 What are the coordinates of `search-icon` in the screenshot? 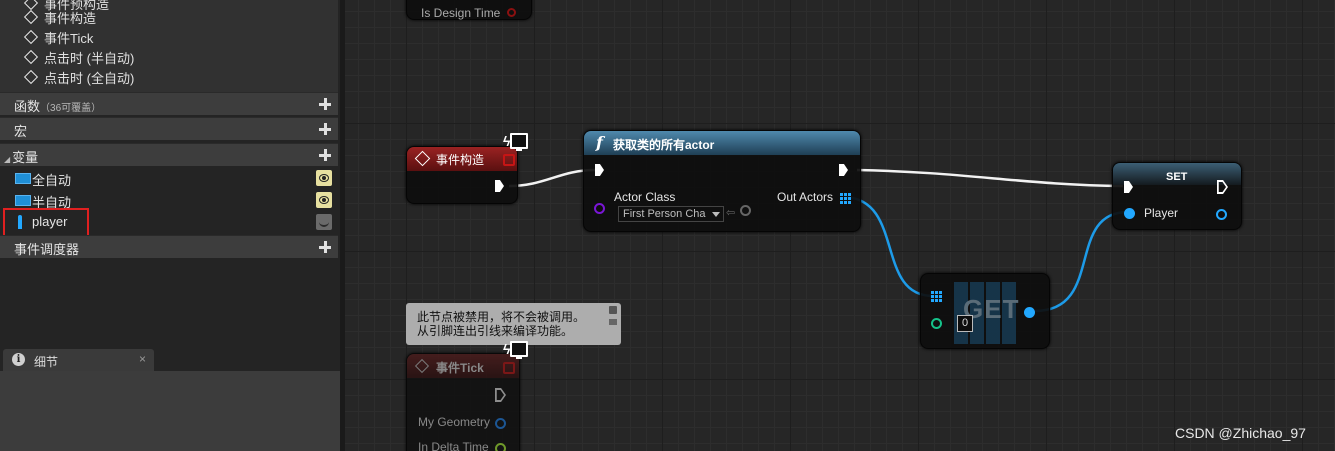 It's located at (745, 210).